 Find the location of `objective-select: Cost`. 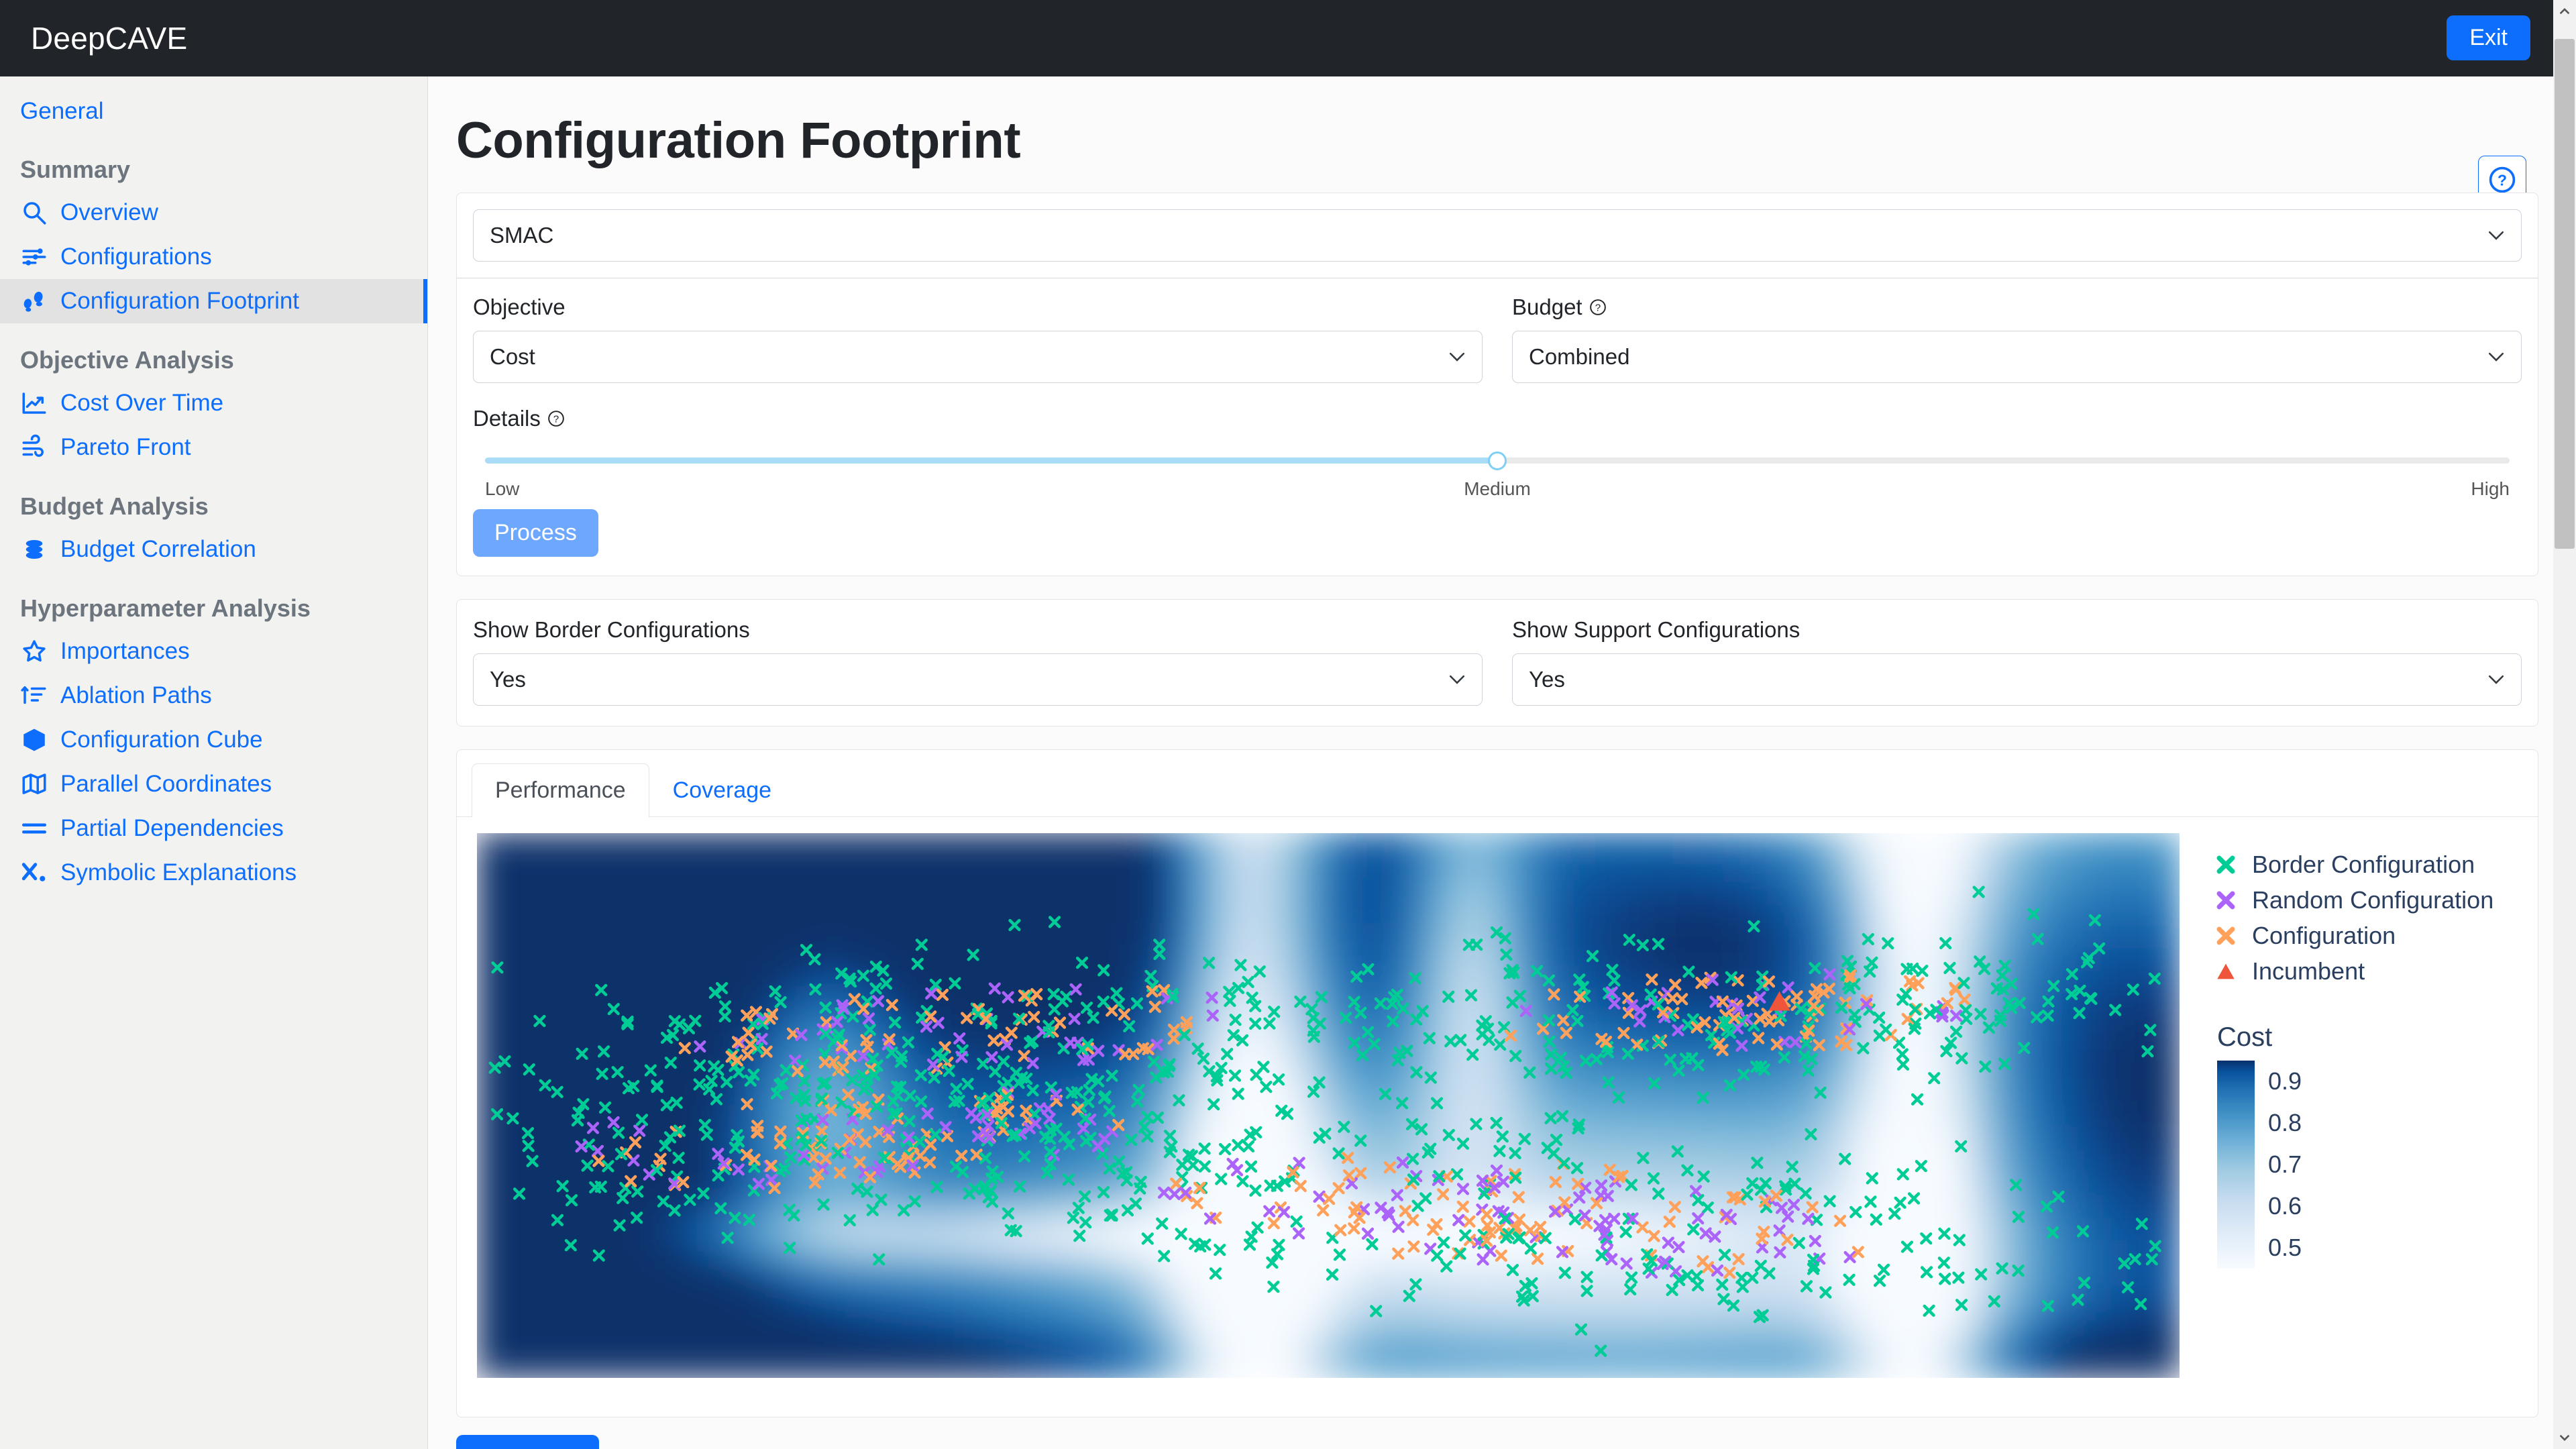

objective-select: Cost is located at coordinates (978, 357).